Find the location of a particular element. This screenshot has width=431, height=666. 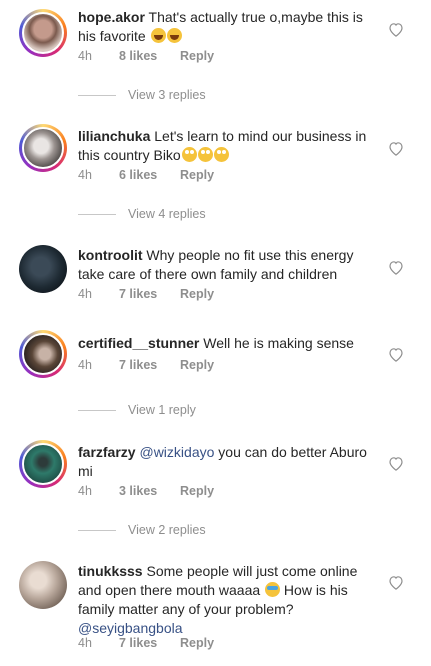

view-replies: View 2 replies is located at coordinates (142, 530).